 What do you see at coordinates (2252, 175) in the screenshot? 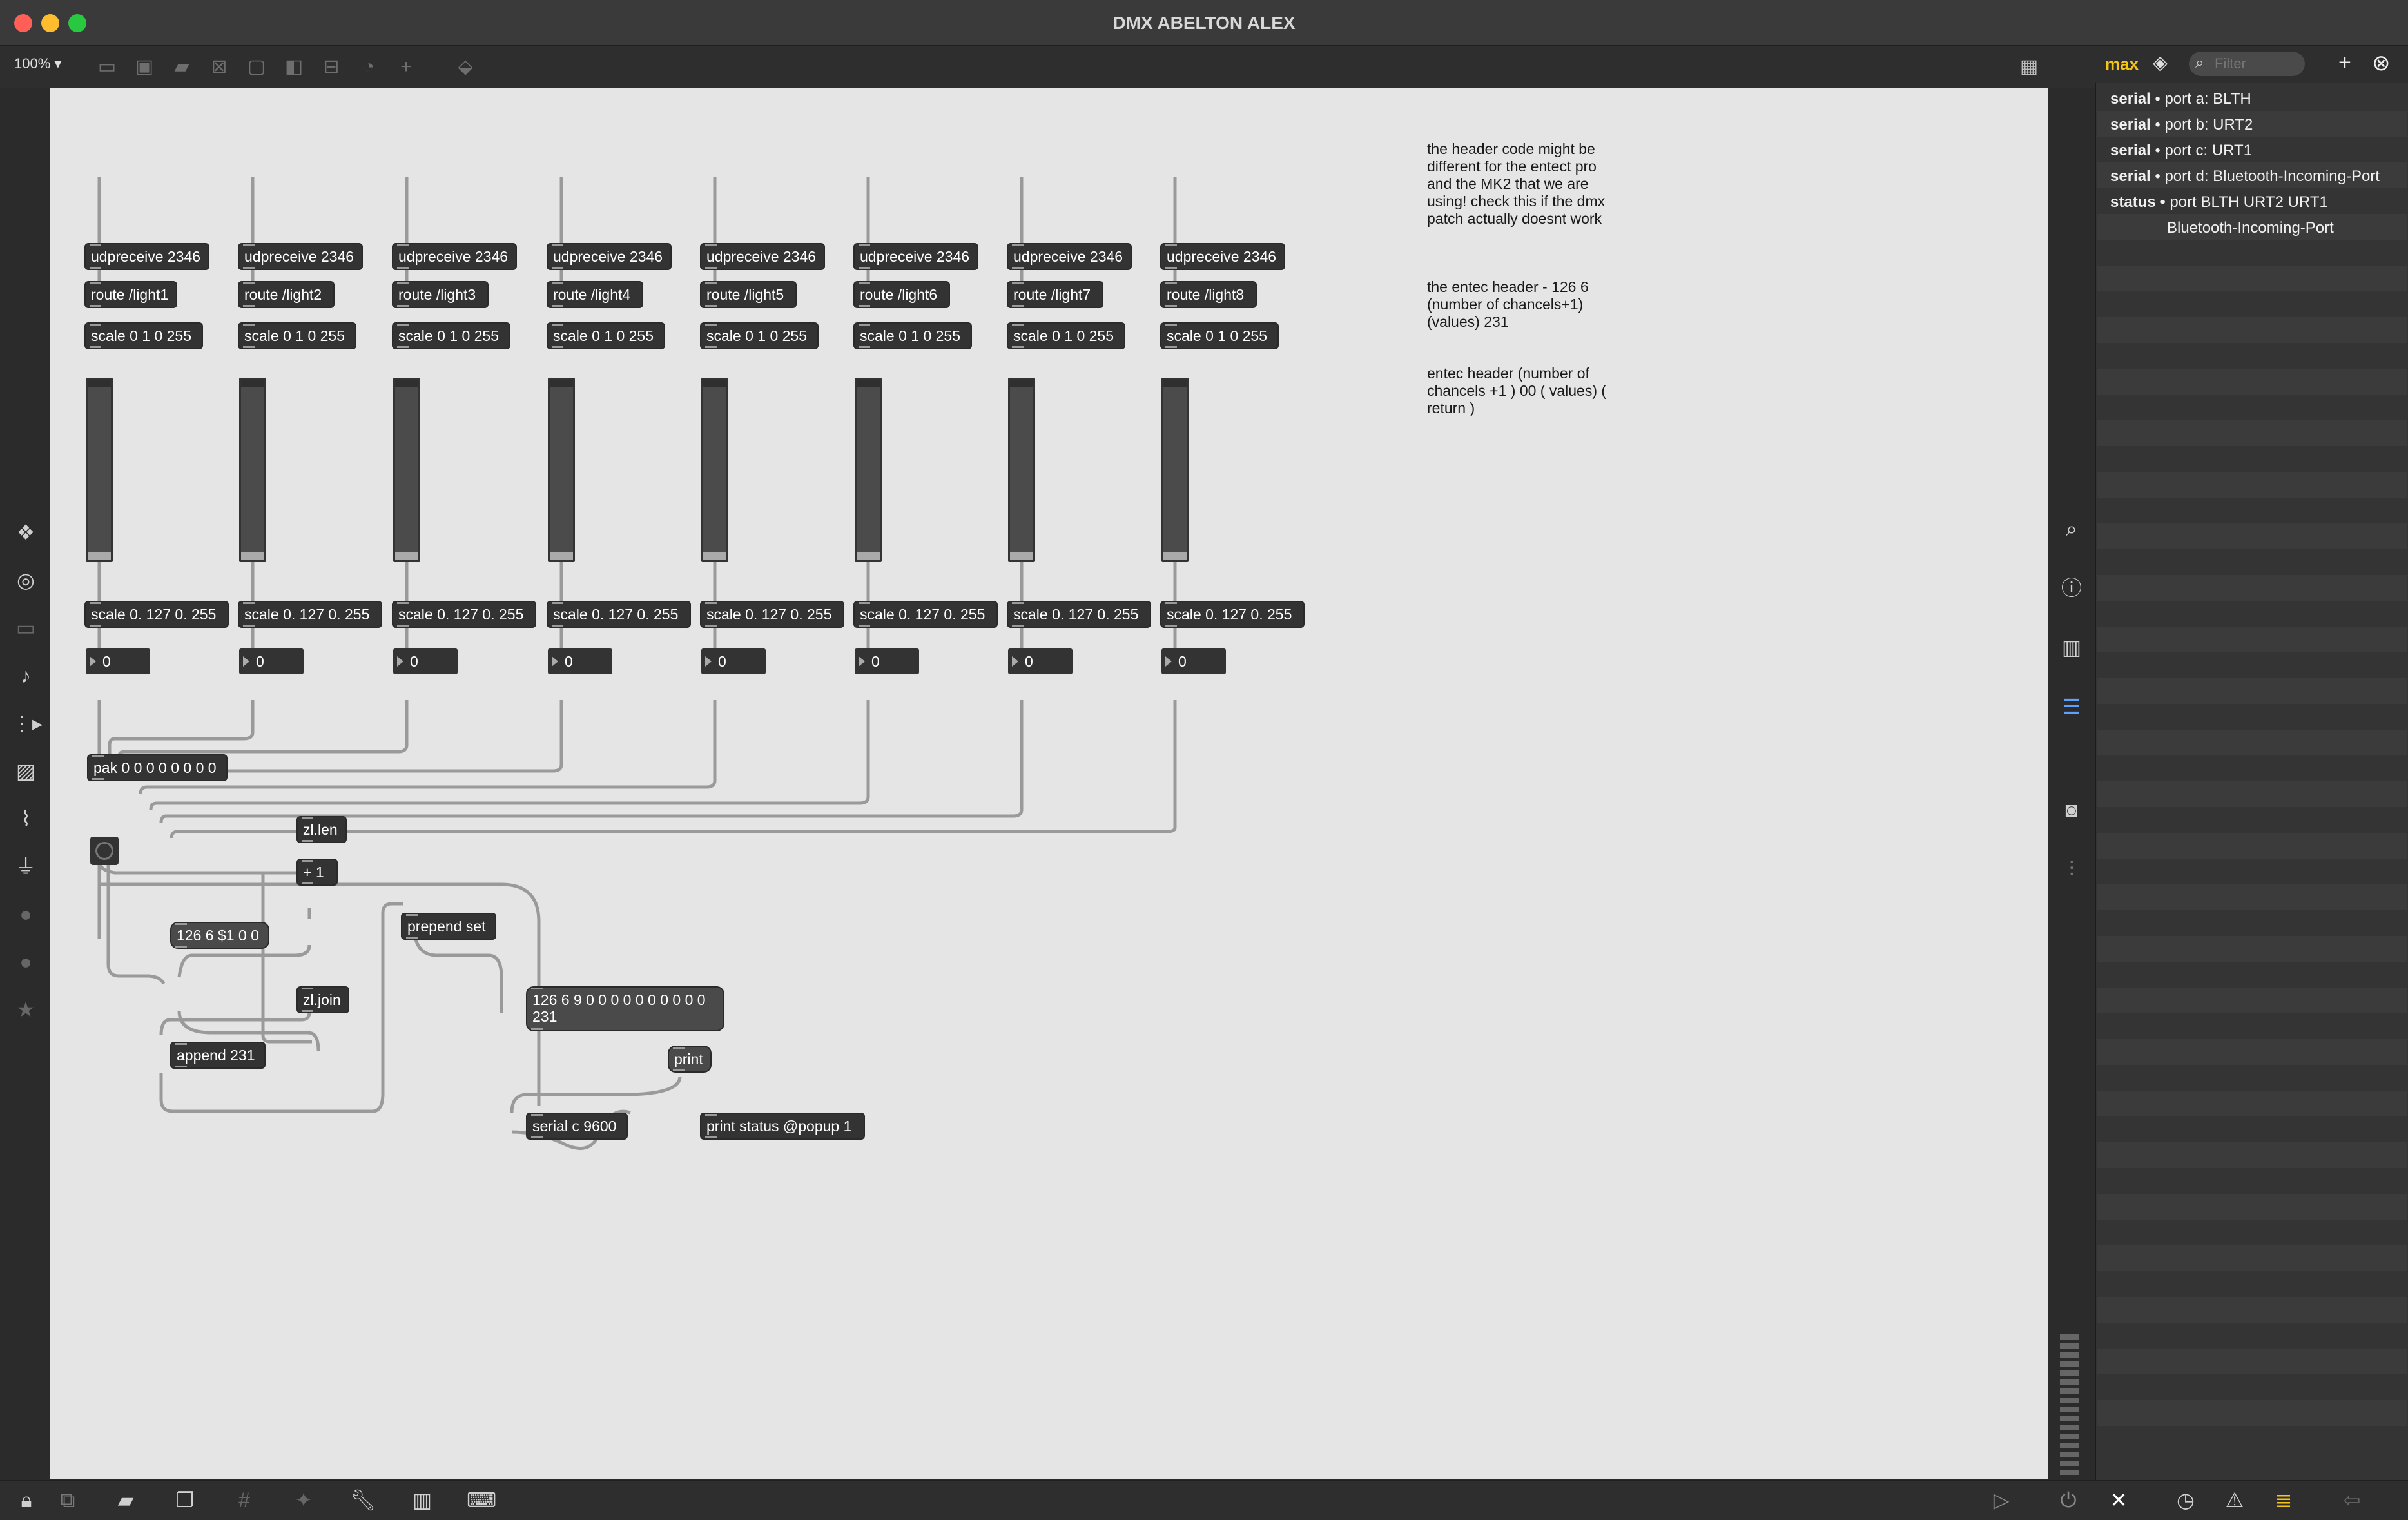
I see `console-row: serial • port d: Bluetooth-Incoming-Port` at bounding box center [2252, 175].